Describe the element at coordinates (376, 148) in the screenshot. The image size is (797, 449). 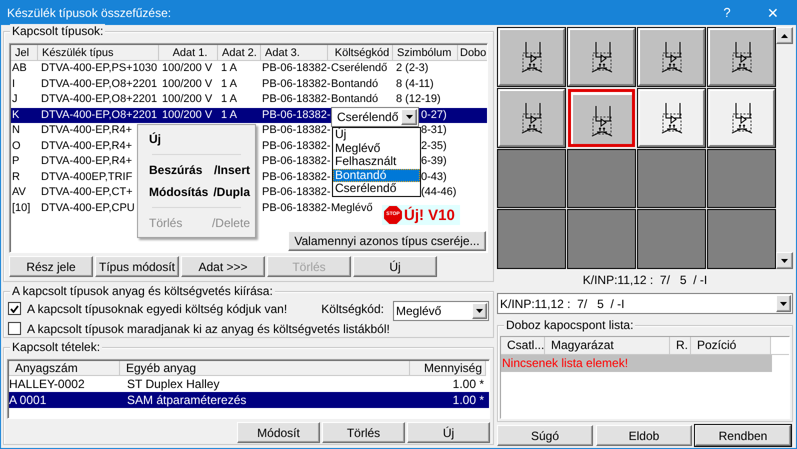
I see `dropdown-option: Meglévő` at that location.